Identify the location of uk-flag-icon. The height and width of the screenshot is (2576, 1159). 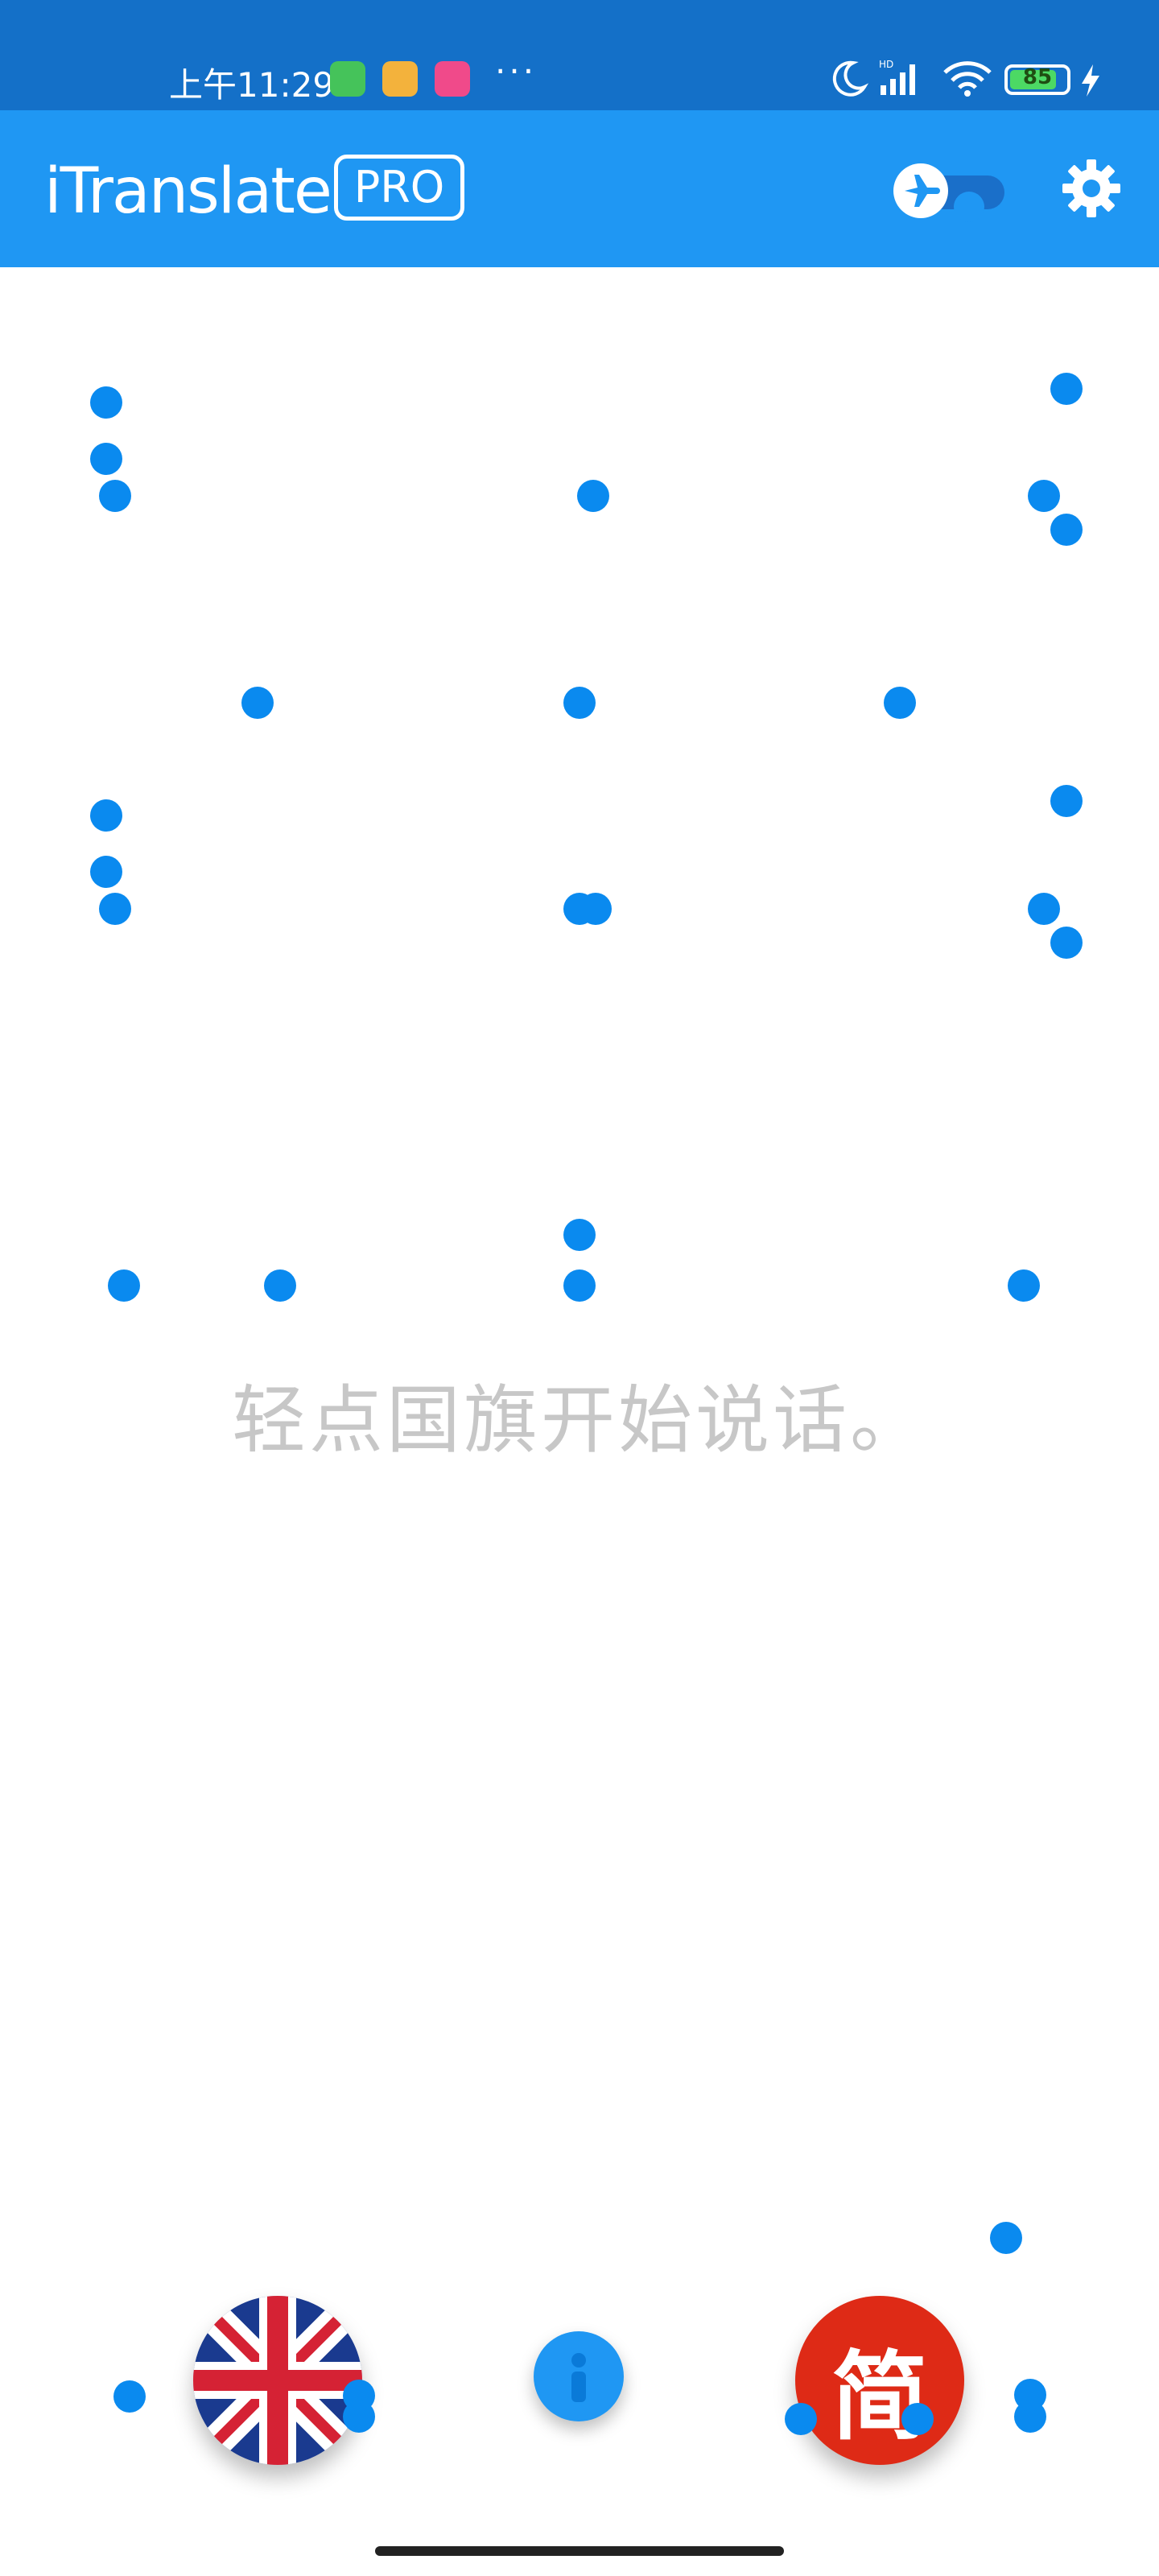
(277, 2380).